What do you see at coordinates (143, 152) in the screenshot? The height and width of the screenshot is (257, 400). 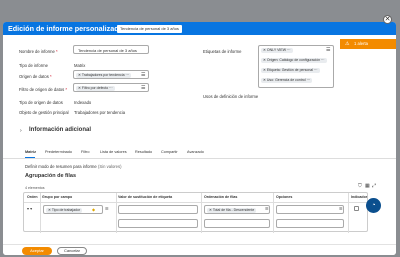 I see `tab-result: Resultado` at bounding box center [143, 152].